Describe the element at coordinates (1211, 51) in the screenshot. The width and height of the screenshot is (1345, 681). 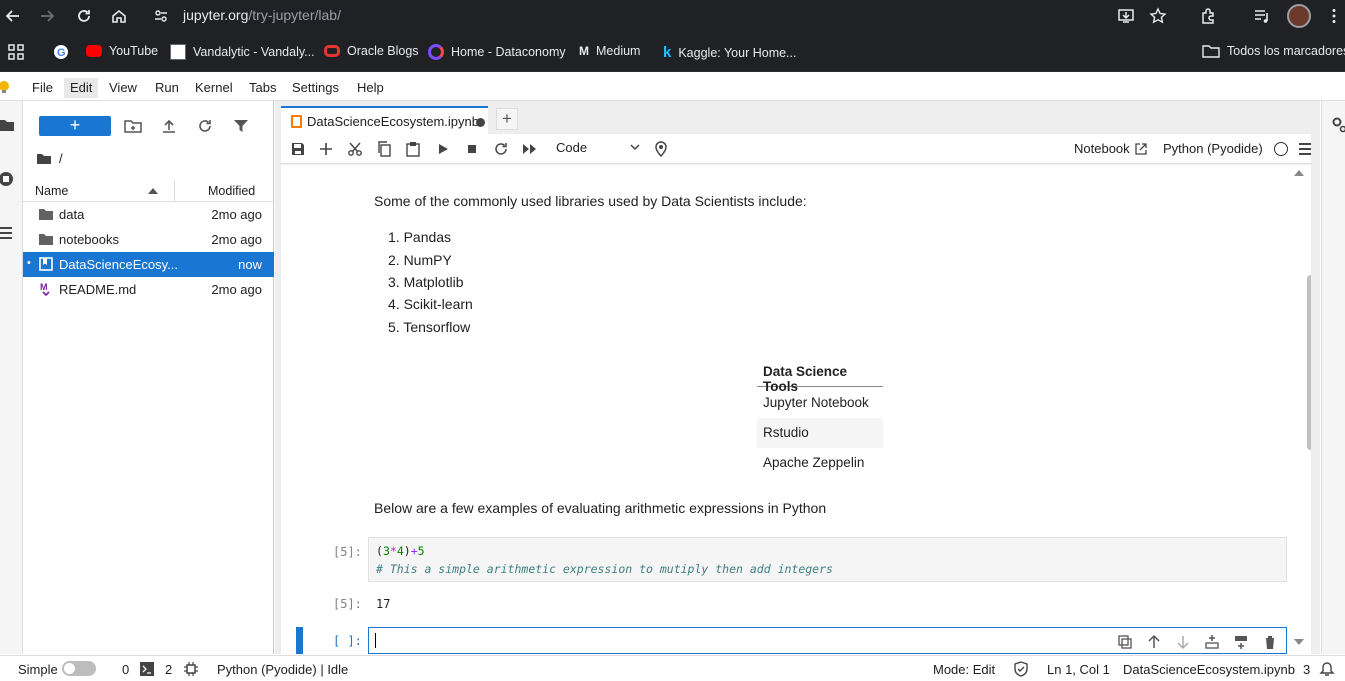
I see `folder-icon` at that location.